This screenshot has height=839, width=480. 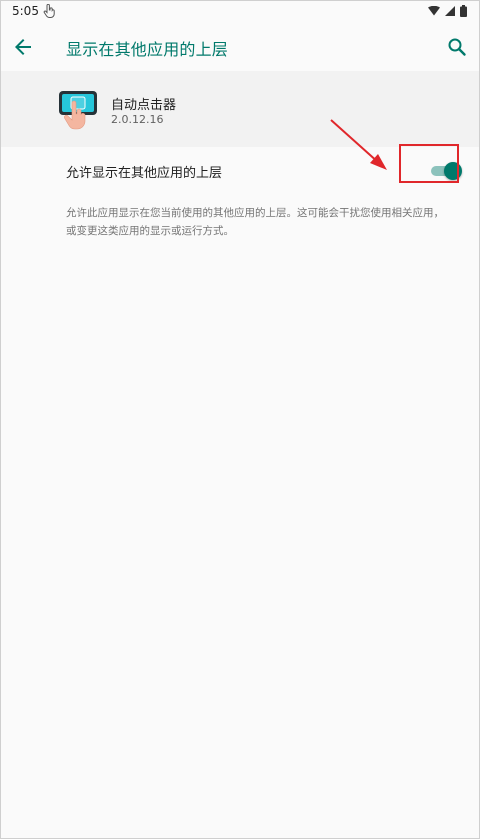 I want to click on overlay-permission-label: 允许显示在其他应用的上层, so click(x=144, y=173).